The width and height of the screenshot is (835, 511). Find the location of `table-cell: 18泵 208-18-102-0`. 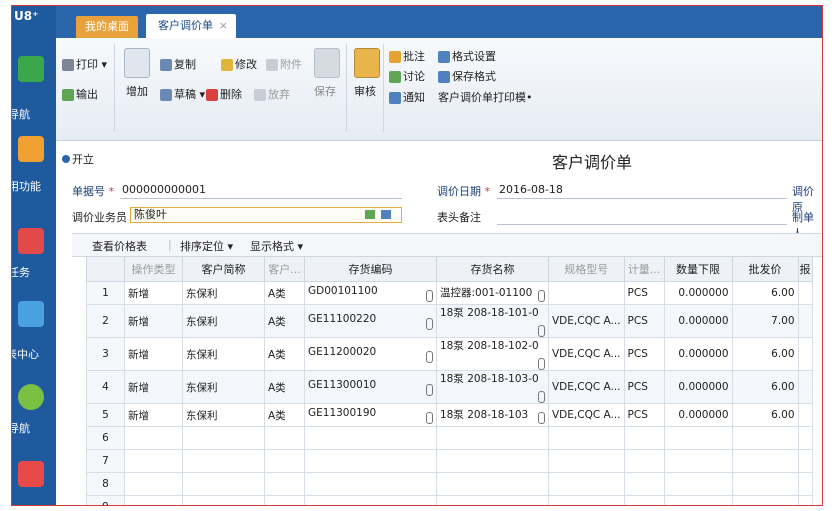

table-cell: 18泵 208-18-102-0 is located at coordinates (492, 354).